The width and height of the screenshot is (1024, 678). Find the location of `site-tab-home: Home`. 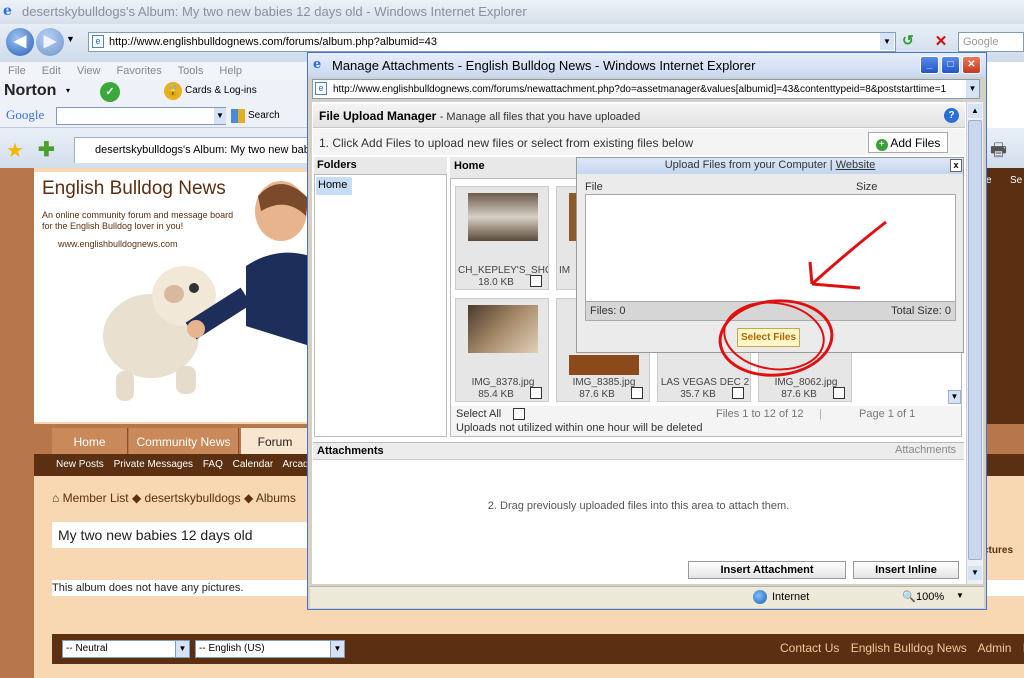

site-tab-home: Home is located at coordinates (90, 441).